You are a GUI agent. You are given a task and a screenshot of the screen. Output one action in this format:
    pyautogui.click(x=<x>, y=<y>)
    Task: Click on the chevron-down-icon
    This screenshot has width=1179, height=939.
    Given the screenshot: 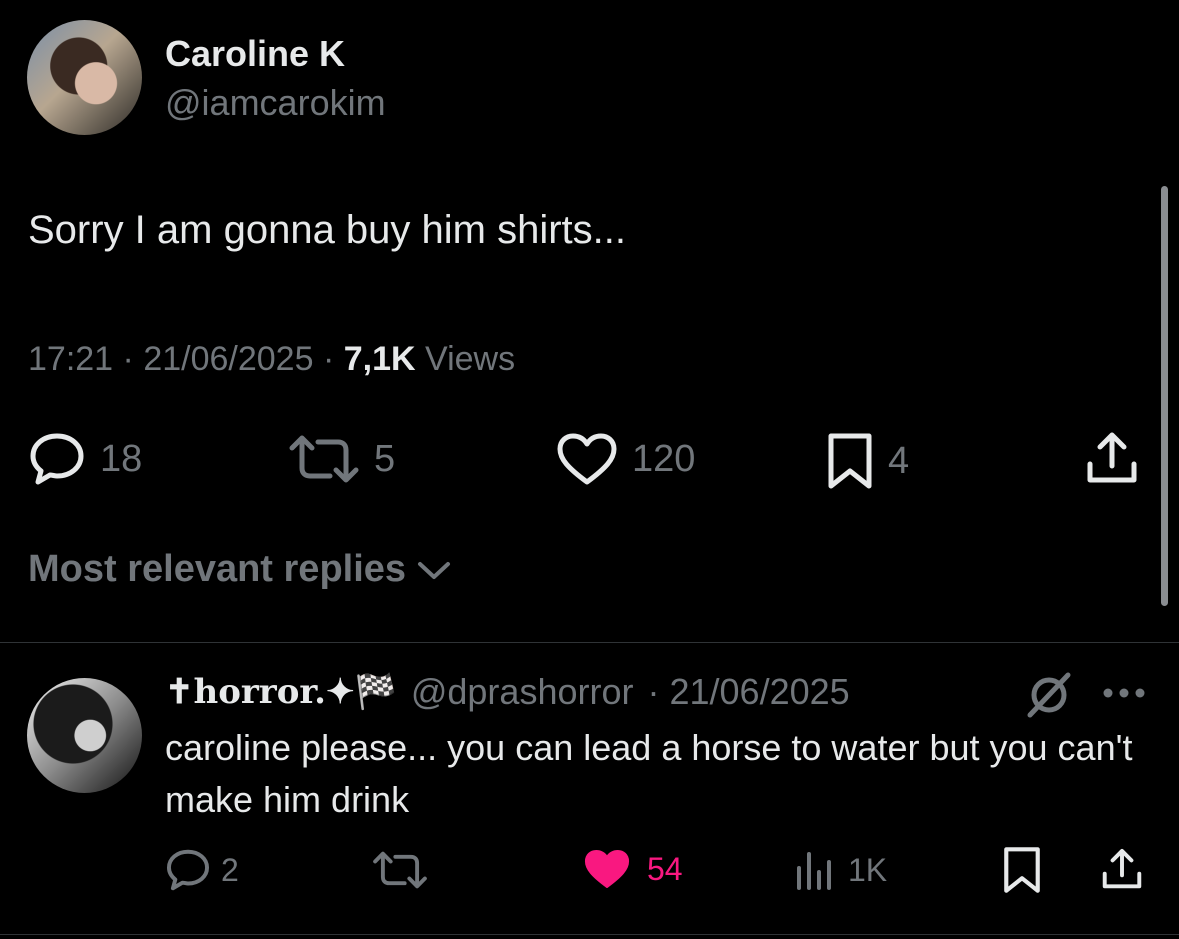 What is the action you would take?
    pyautogui.click(x=434, y=570)
    